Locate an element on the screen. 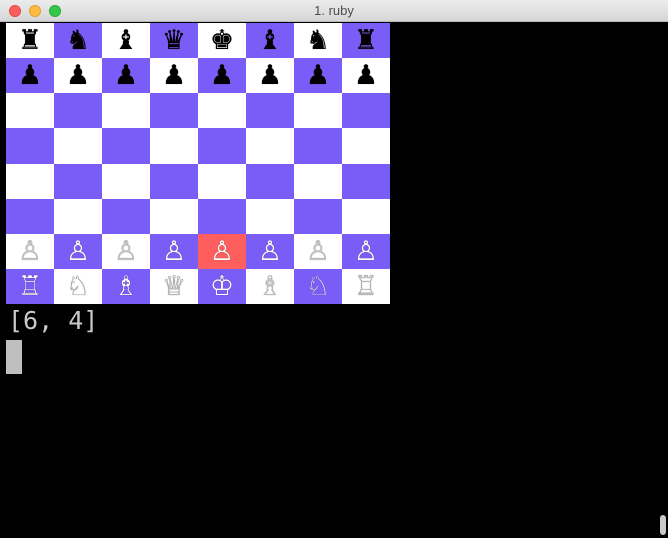 This screenshot has width=668, height=538. white-queen-icon: ♕ is located at coordinates (174, 286).